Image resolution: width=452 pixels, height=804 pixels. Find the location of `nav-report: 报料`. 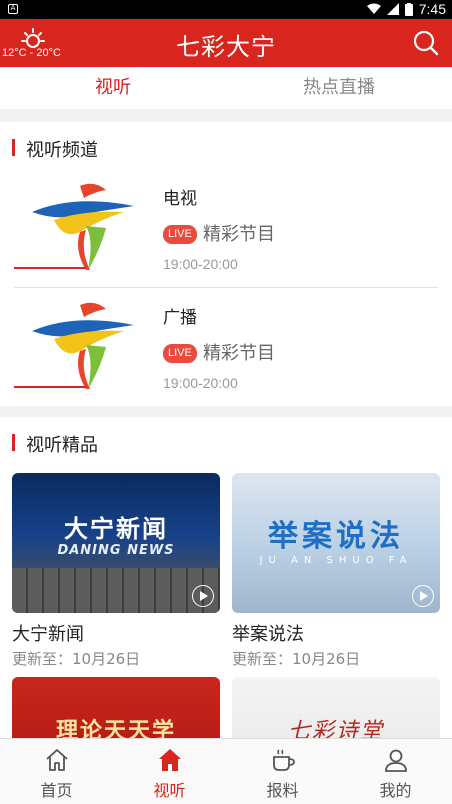

nav-report: 报料 is located at coordinates (282, 771).